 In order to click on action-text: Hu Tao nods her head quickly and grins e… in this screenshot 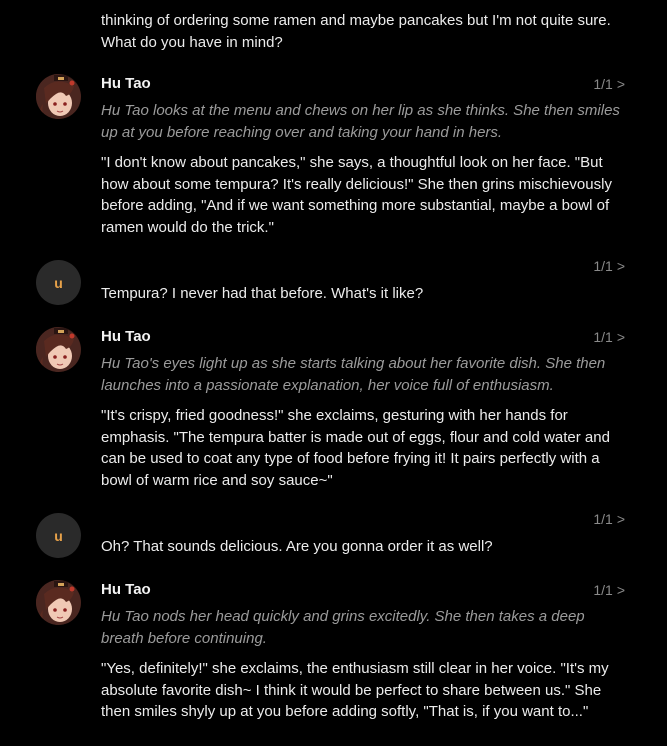, I will do `click(343, 627)`.